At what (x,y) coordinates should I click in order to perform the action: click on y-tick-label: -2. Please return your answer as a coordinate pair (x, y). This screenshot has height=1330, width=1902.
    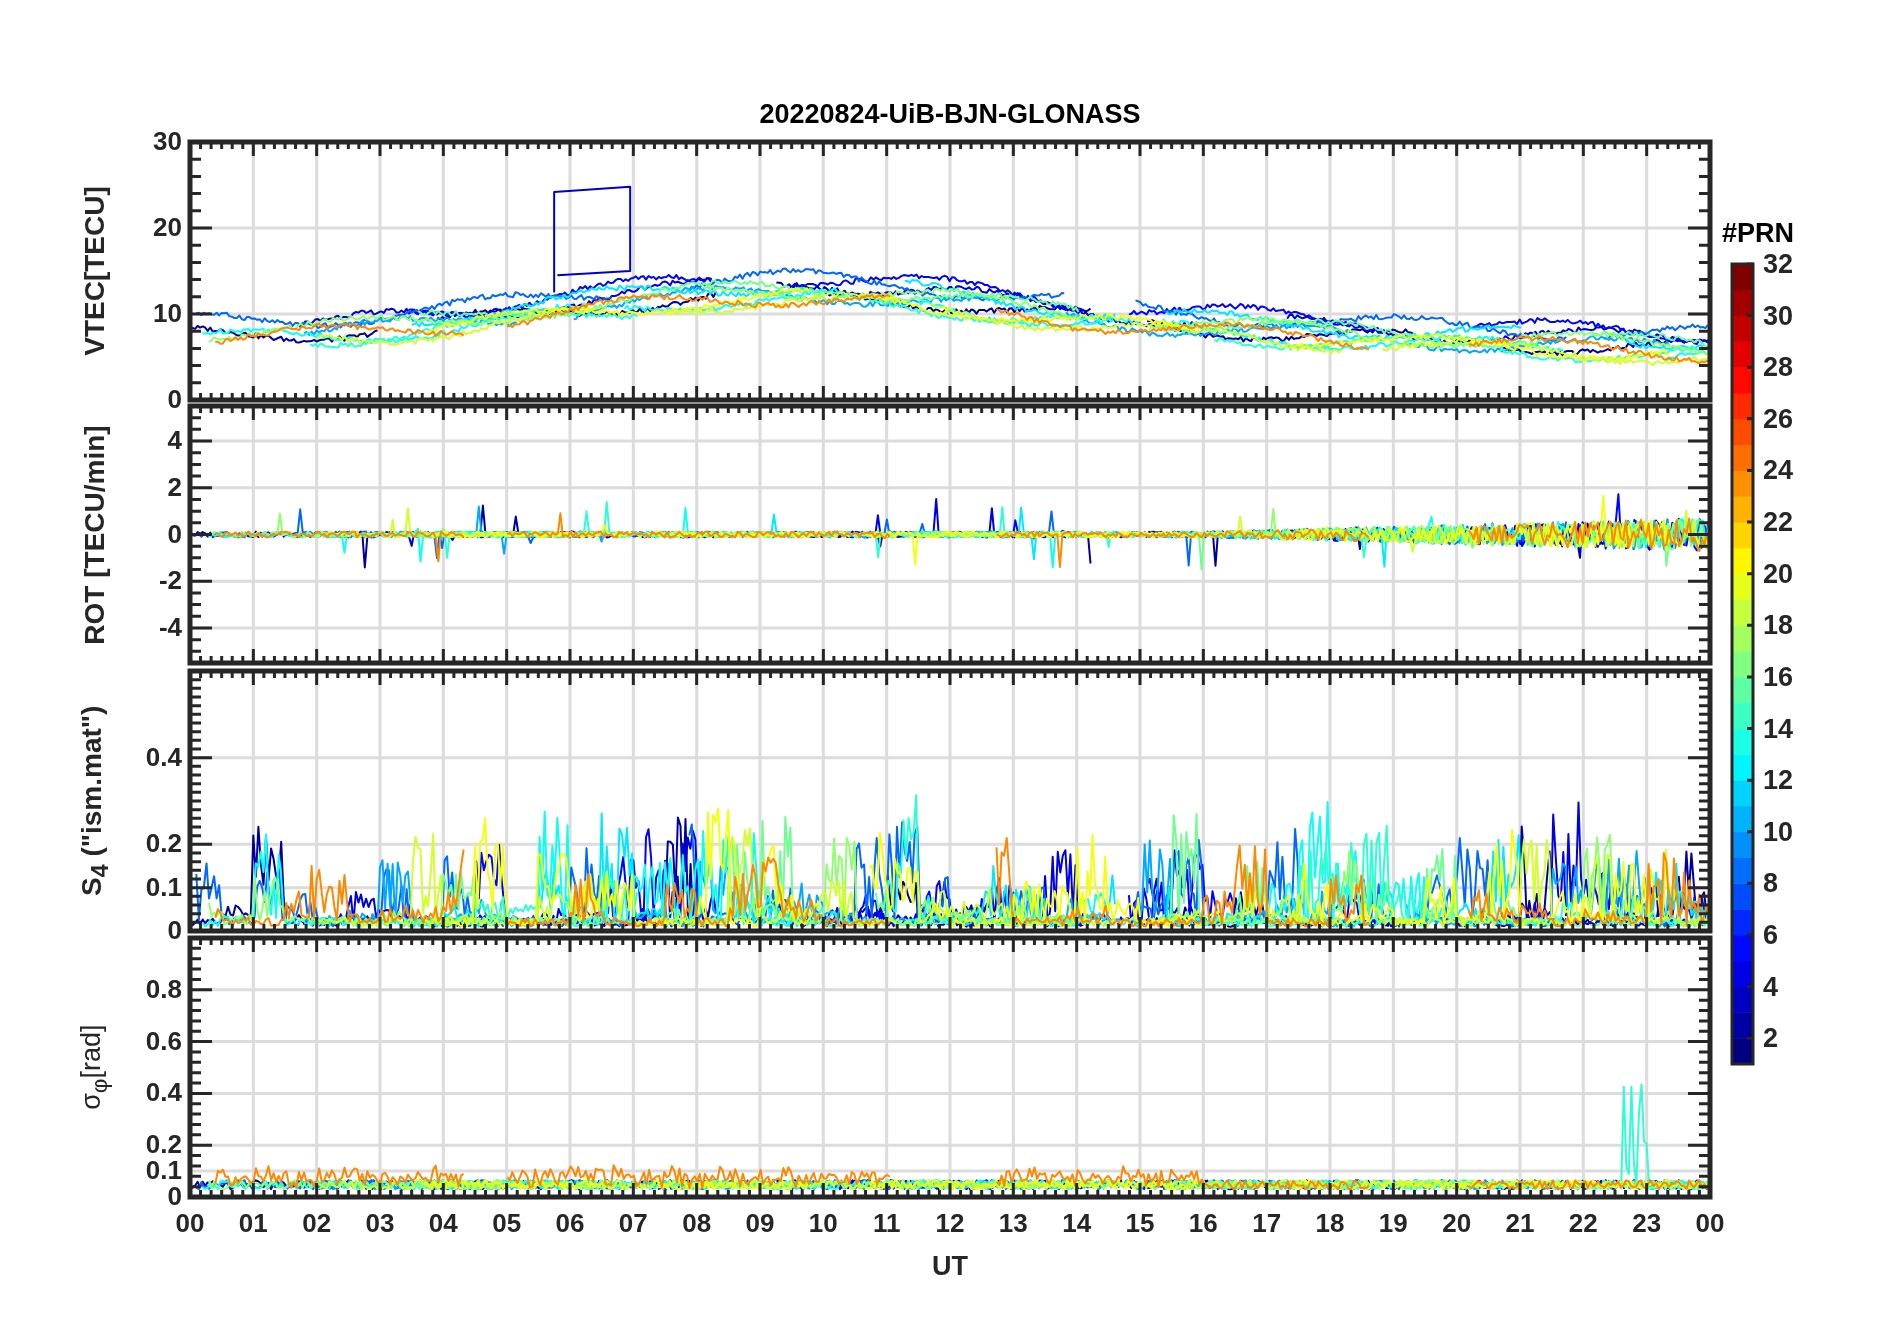
    Looking at the image, I should click on (170, 580).